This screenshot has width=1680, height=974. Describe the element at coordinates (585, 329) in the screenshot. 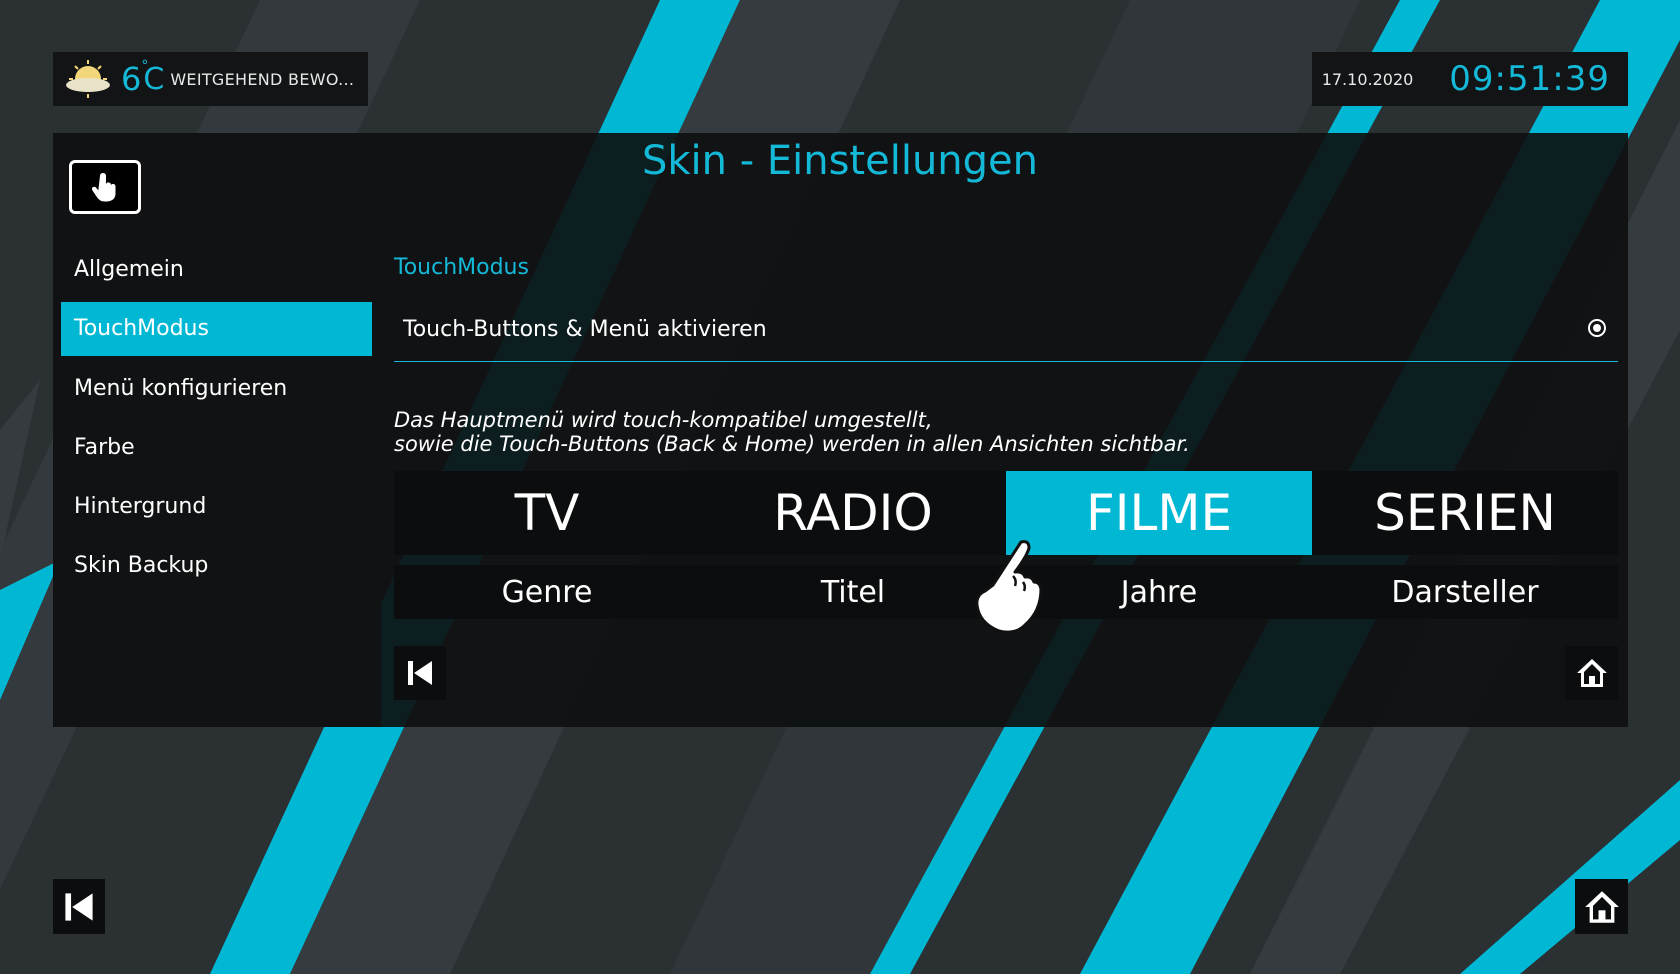

I see `setting-label: Touch-Buttons & Menü aktivieren` at that location.